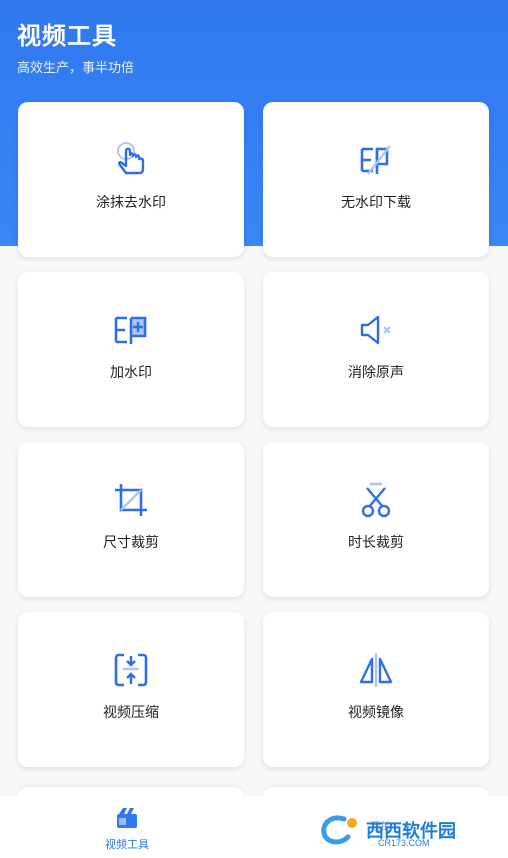  I want to click on tool-label: 涂抹去水印, so click(131, 203).